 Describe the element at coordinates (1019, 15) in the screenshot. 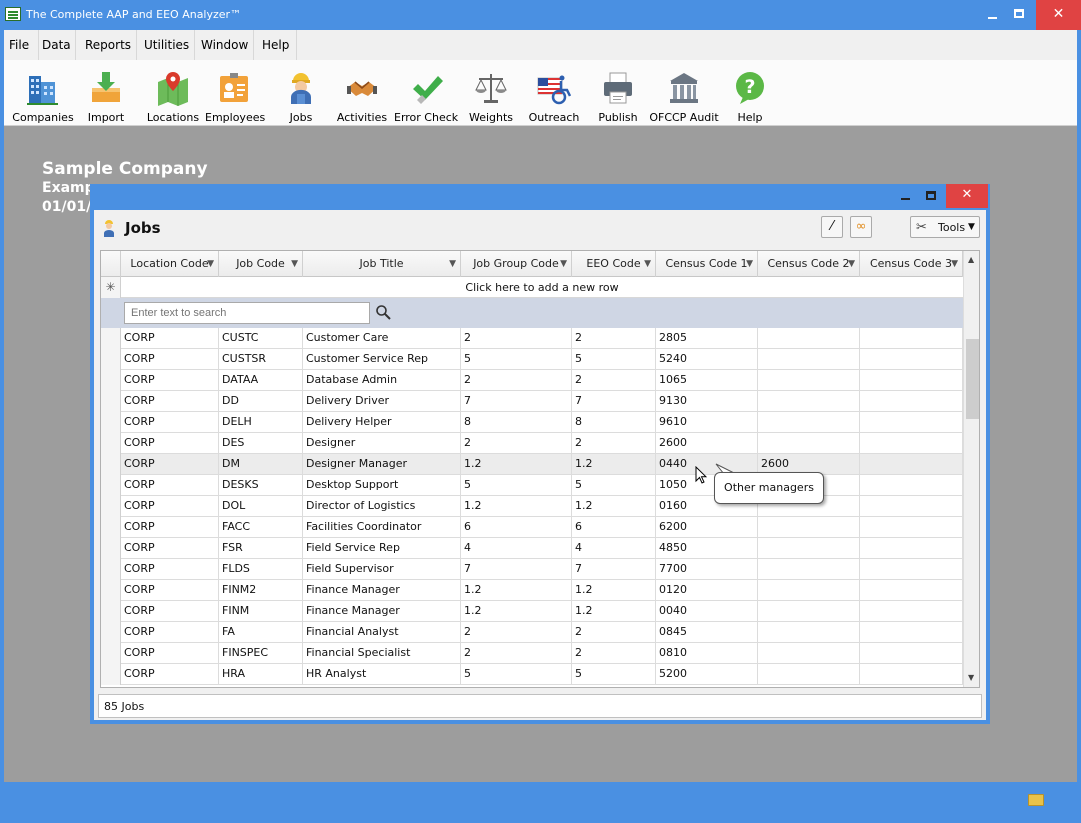

I see `maximize-button` at that location.